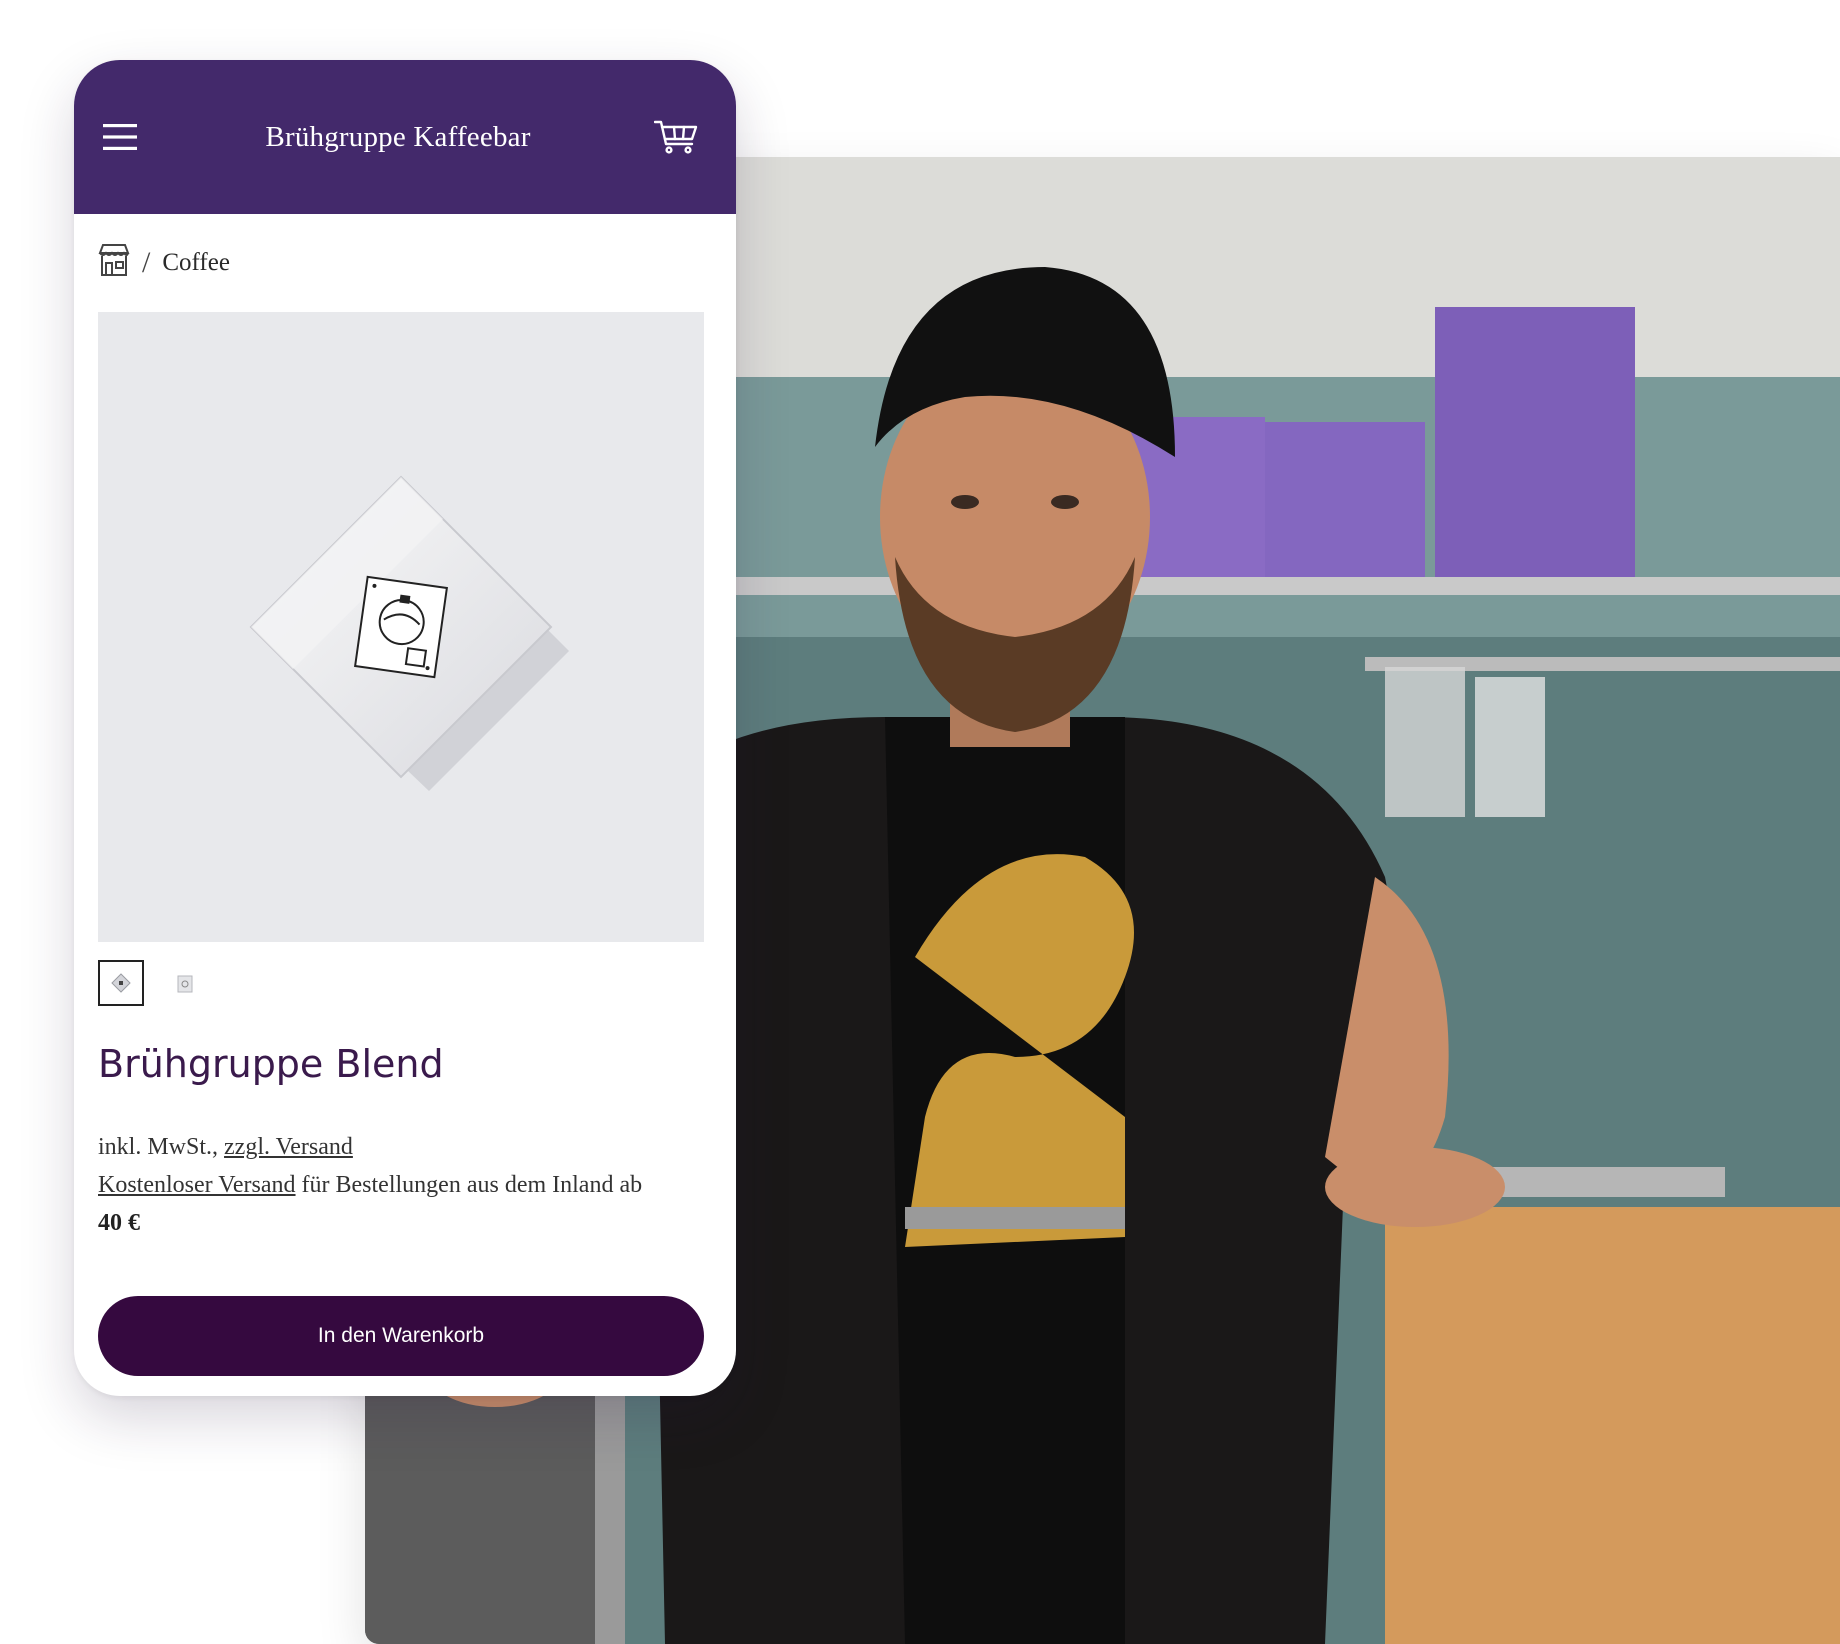  Describe the element at coordinates (121, 983) in the screenshot. I see `coffee-bag-thumbnail` at that location.